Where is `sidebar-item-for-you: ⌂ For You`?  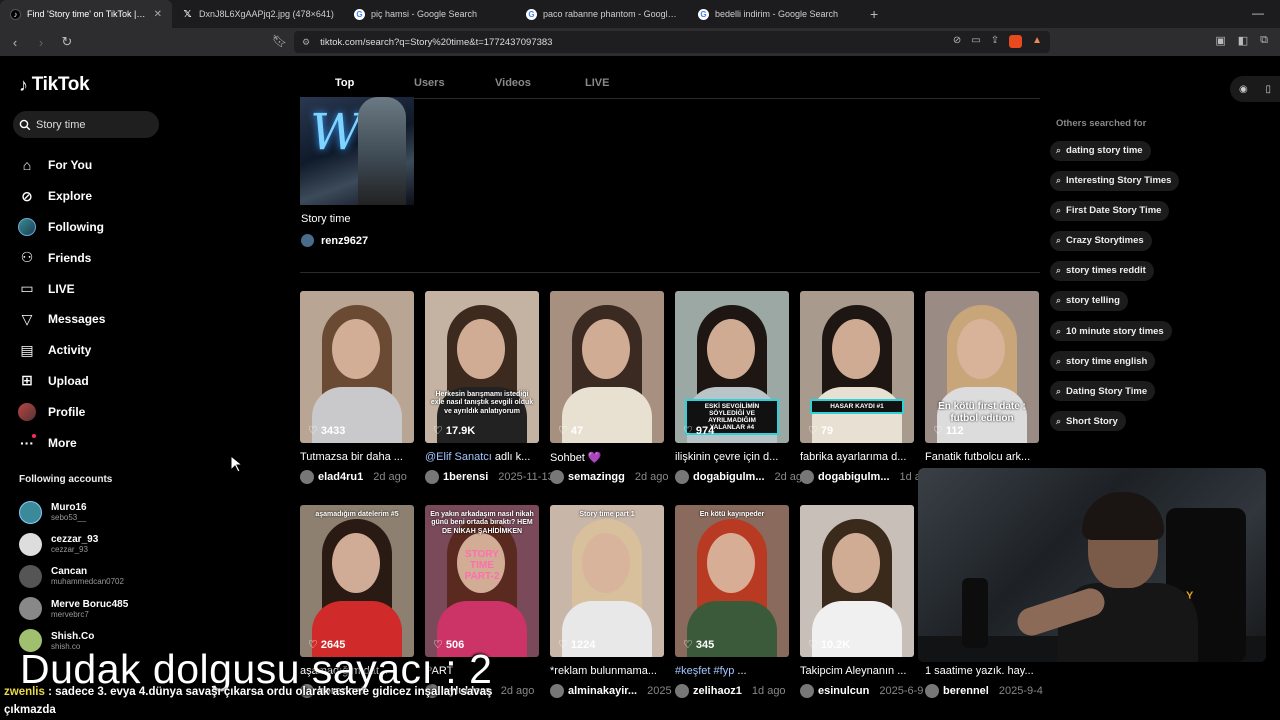 sidebar-item-for-you: ⌂ For You is located at coordinates (61, 165).